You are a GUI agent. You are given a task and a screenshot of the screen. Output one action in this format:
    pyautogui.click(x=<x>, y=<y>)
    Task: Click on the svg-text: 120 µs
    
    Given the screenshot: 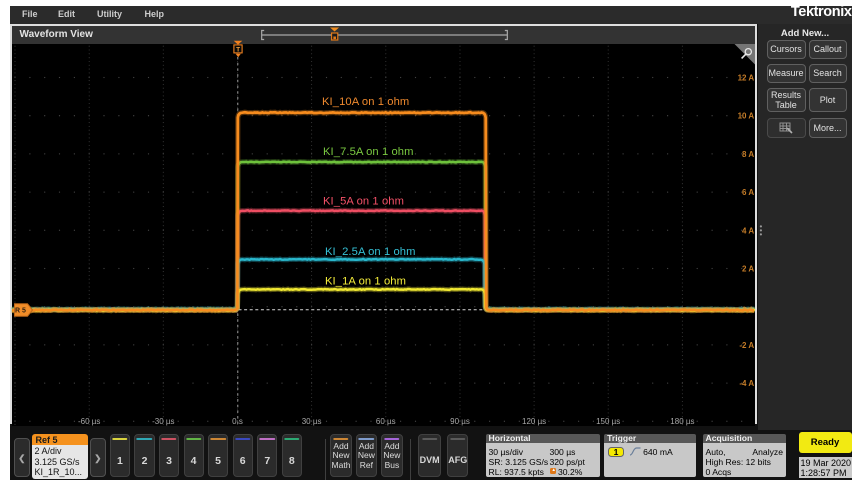 What is the action you would take?
    pyautogui.click(x=534, y=421)
    